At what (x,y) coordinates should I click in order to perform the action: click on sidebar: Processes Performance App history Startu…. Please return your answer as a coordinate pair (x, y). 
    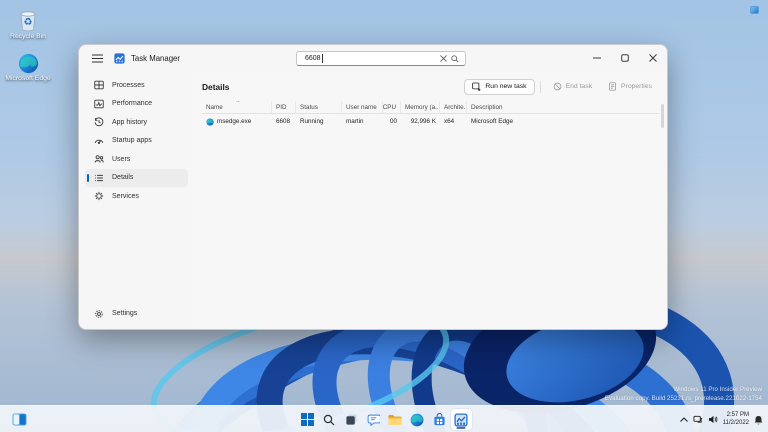
    Looking at the image, I should click on (136, 200).